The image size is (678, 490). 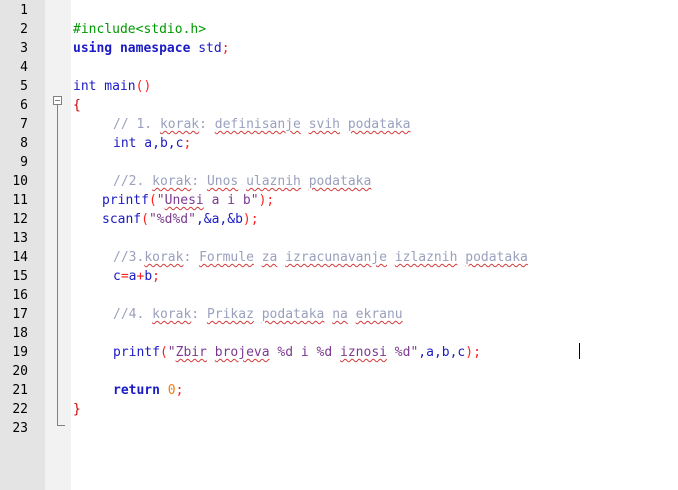 I want to click on arguments: ,a,b,c, so click(x=442, y=352).